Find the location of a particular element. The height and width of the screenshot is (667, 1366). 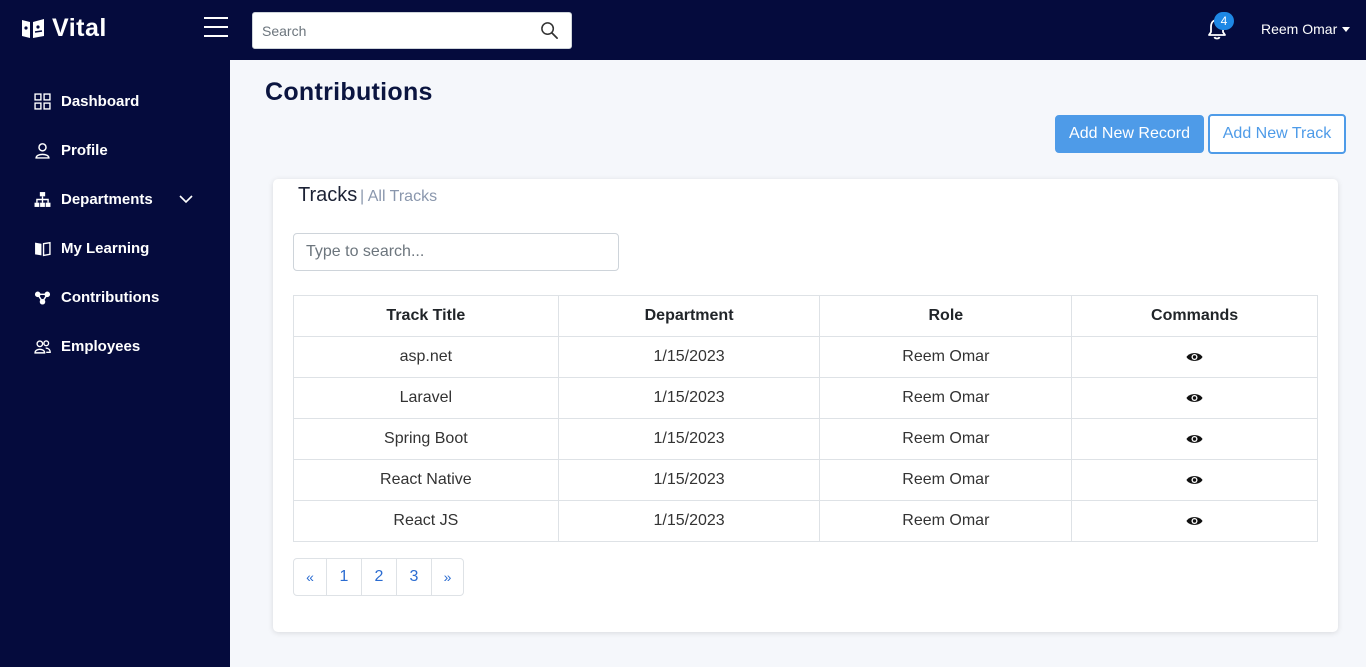

add-new-record-button: Add New Record is located at coordinates (1129, 134).